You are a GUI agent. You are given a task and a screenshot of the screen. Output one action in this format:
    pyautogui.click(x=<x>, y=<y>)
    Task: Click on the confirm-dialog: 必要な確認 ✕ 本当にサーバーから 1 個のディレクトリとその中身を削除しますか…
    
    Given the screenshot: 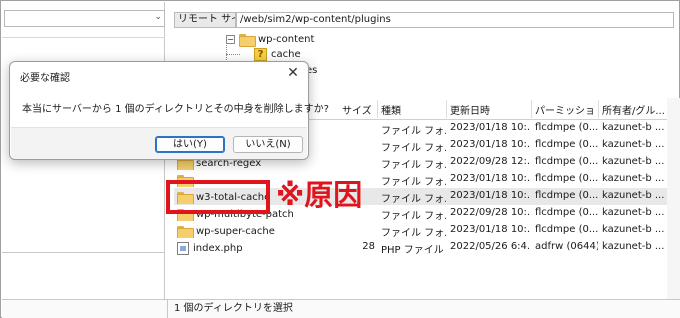 What is the action you would take?
    pyautogui.click(x=169, y=110)
    